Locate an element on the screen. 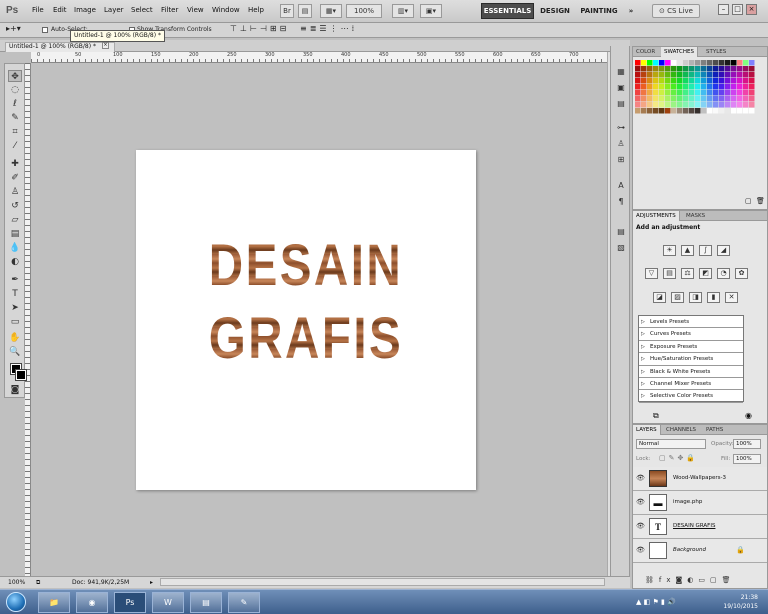 The width and height of the screenshot is (768, 614). healing-brush-tool-icon: ✚ is located at coordinates (15, 164).